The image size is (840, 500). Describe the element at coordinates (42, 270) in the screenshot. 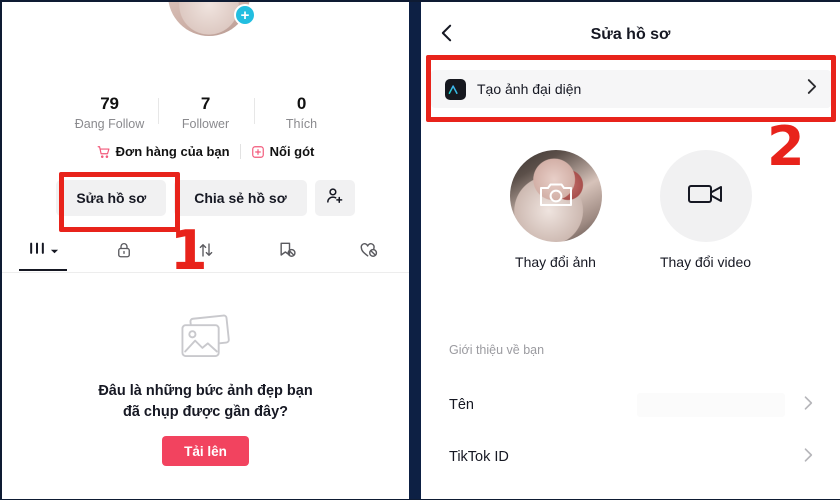

I see `active-tab-underline` at that location.